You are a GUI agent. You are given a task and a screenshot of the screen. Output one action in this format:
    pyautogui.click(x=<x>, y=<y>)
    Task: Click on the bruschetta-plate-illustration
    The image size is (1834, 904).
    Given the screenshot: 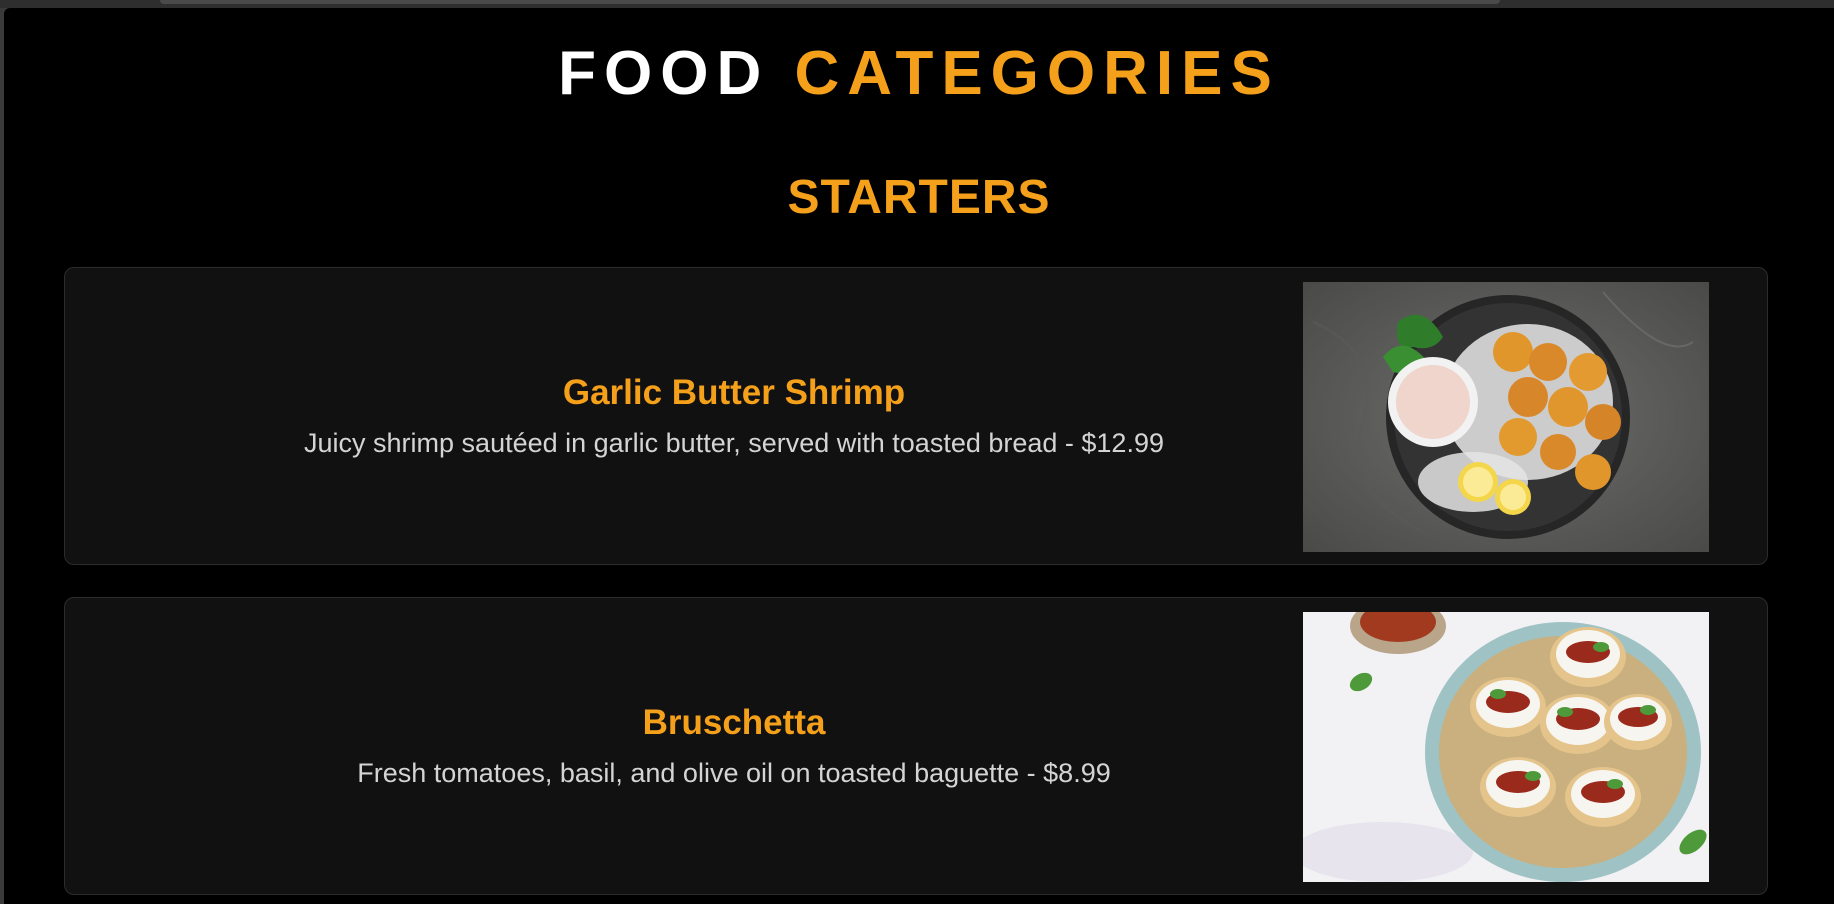 What is the action you would take?
    pyautogui.click(x=1506, y=747)
    